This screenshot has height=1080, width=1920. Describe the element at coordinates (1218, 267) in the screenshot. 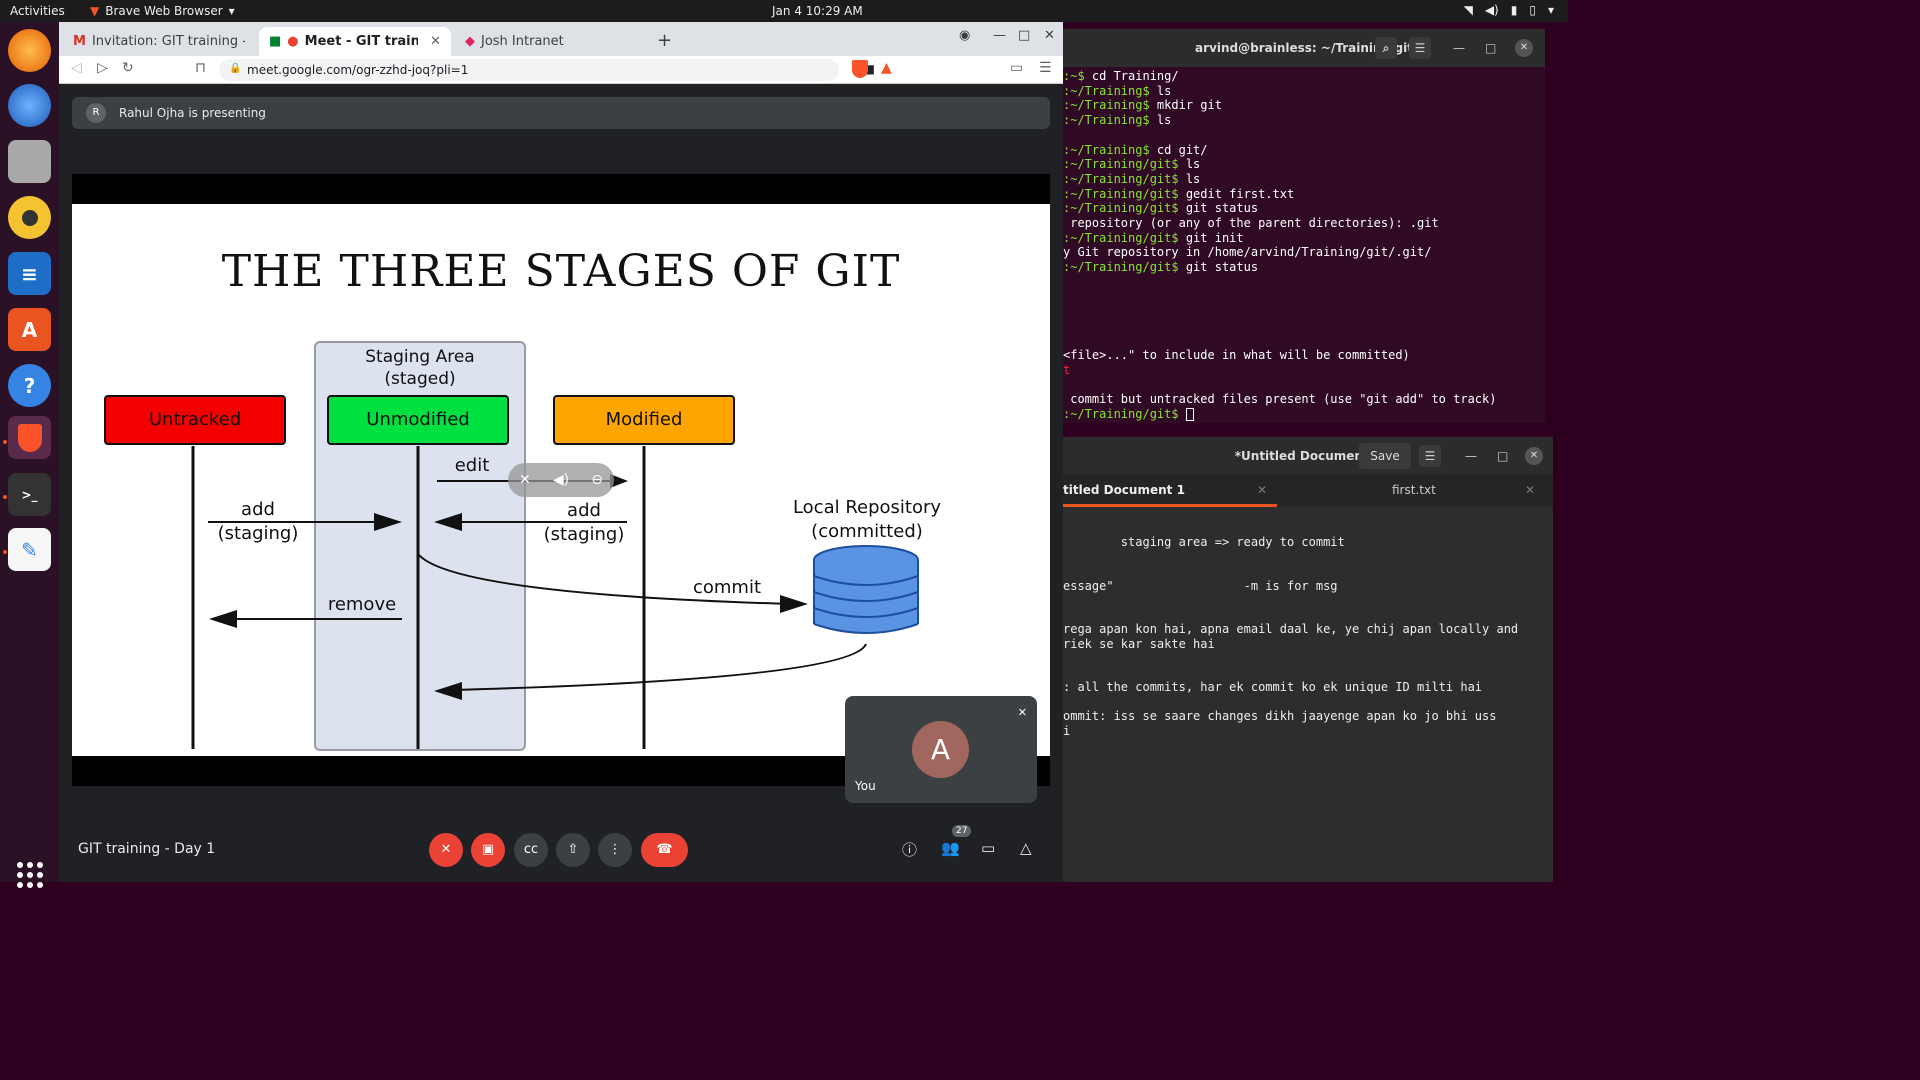

I see `terminal-text: git status` at that location.